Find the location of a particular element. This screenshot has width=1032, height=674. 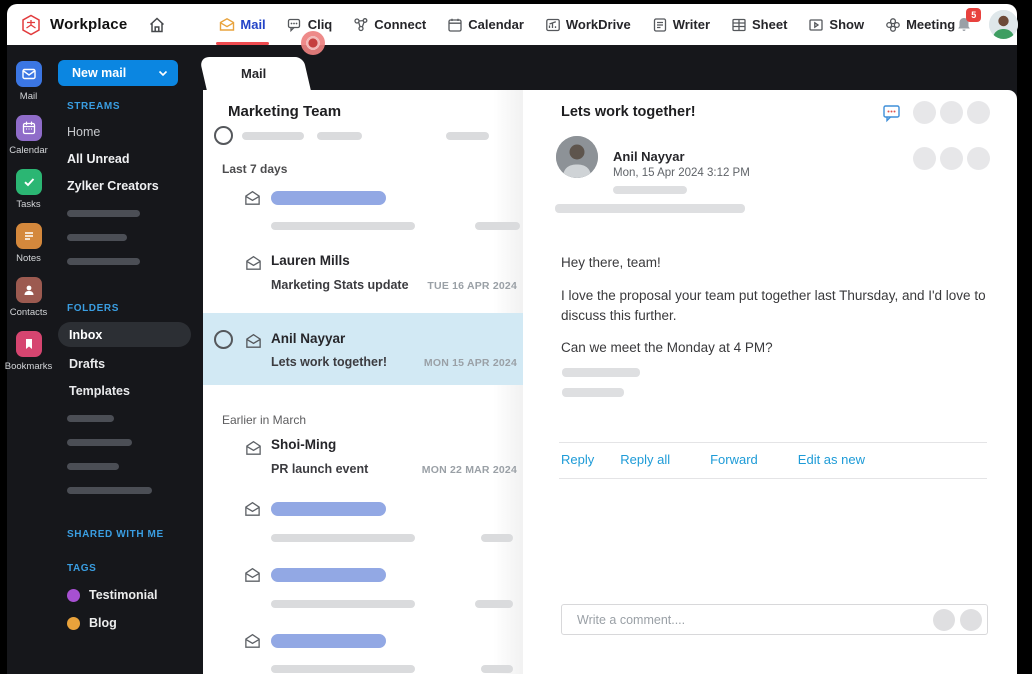

email-header-actions is located at coordinates (936, 112).